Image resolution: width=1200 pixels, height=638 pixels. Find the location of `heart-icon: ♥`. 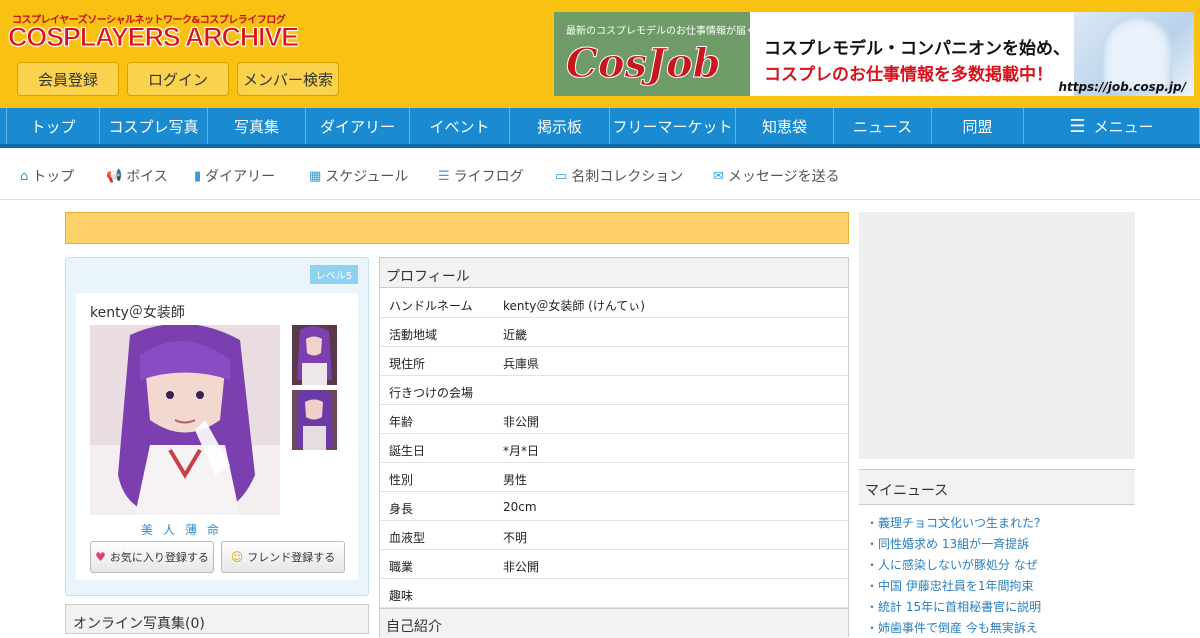

heart-icon: ♥ is located at coordinates (100, 557).